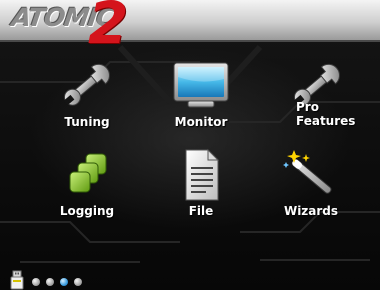 The image size is (380, 290). I want to click on tuning-button: Tuning, so click(87, 98).